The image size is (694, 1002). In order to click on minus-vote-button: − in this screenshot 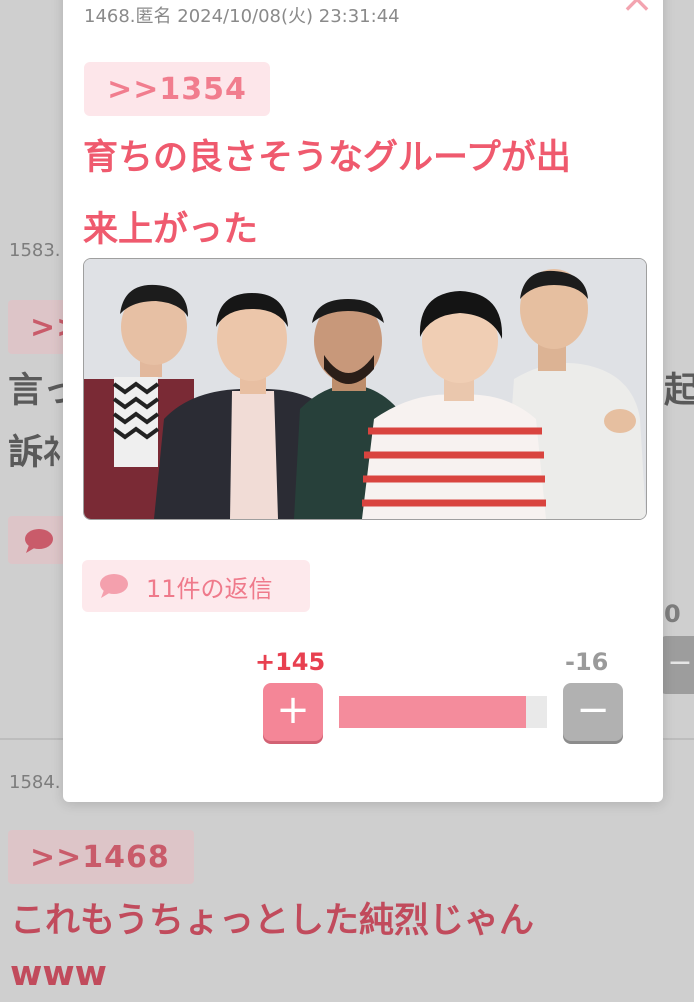, I will do `click(593, 712)`.